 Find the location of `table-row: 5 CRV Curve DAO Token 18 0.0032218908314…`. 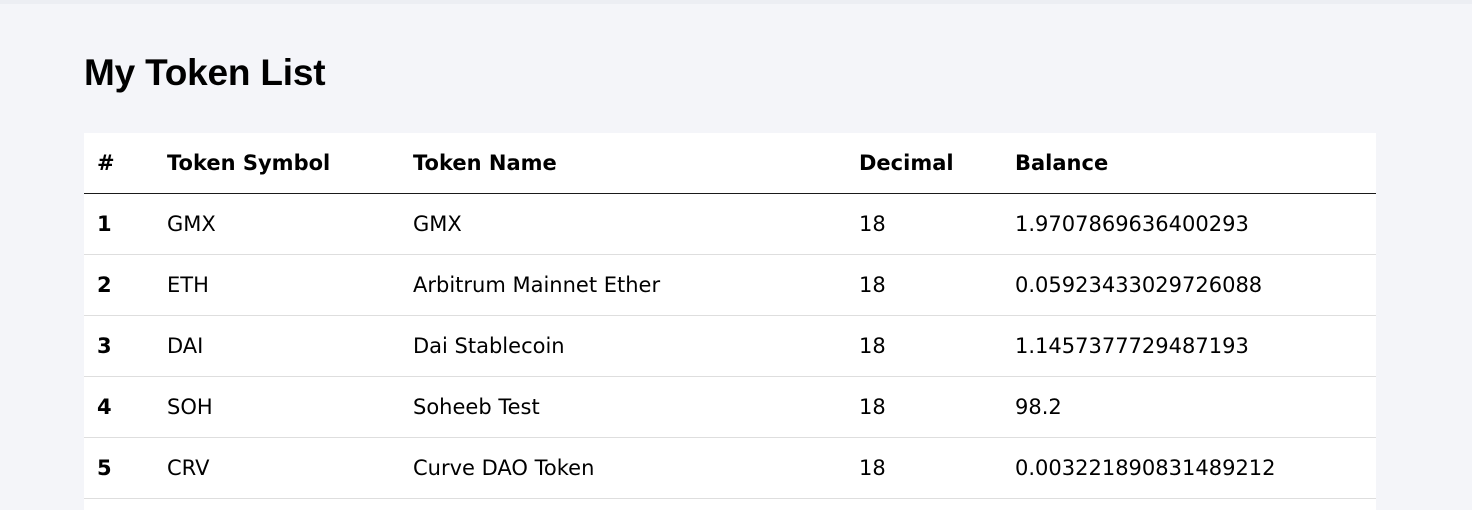

table-row: 5 CRV Curve DAO Token 18 0.0032218908314… is located at coordinates (730, 468).